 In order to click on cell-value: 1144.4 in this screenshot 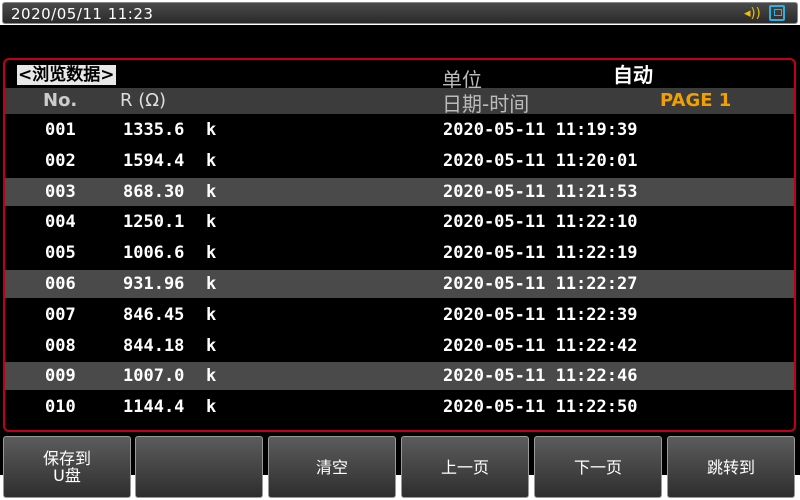, I will do `click(154, 407)`.